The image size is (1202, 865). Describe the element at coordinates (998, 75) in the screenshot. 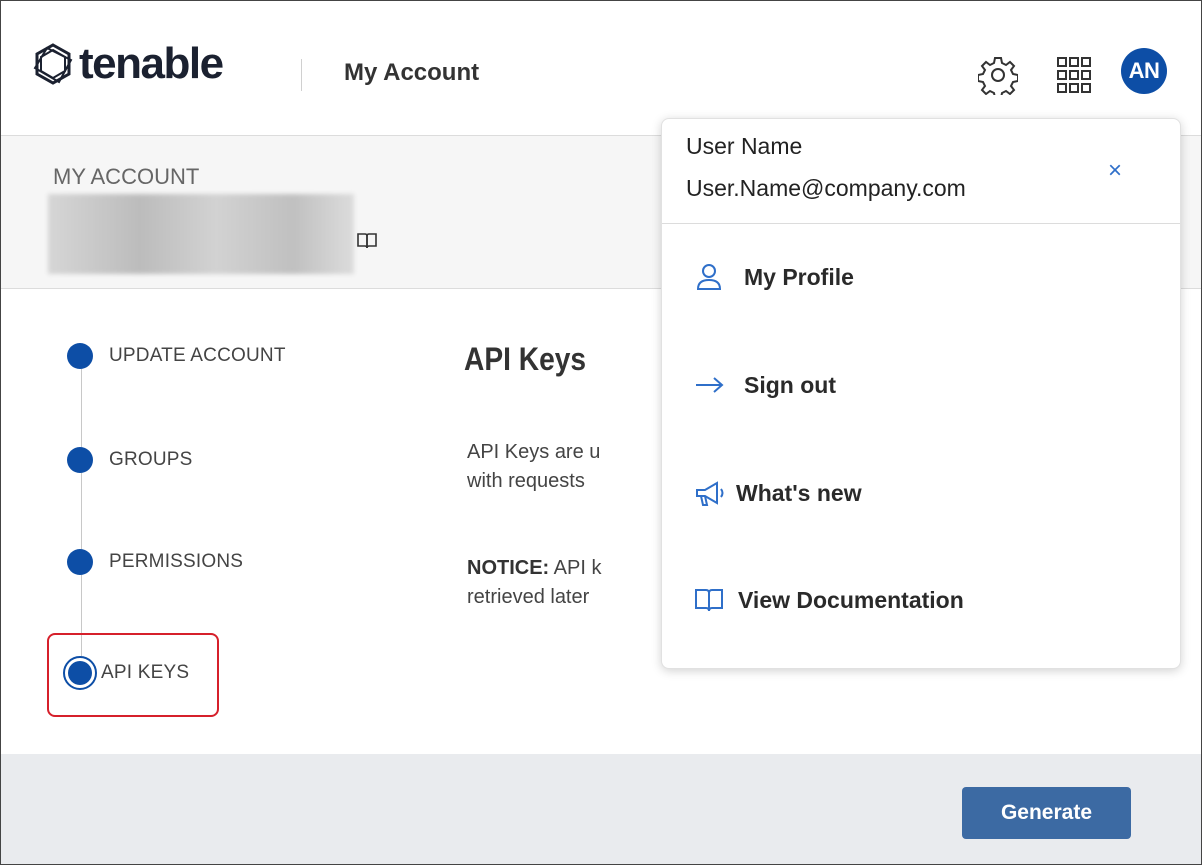

I see `settings-gear-icon` at that location.